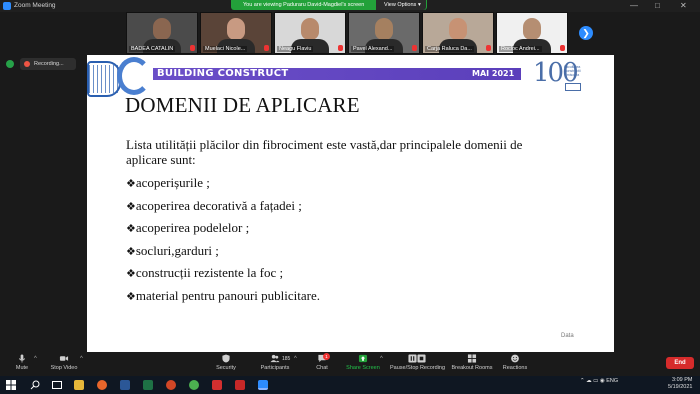 Image resolution: width=700 pixels, height=394 pixels. Describe the element at coordinates (102, 385) in the screenshot. I see `firefox-icon` at that location.